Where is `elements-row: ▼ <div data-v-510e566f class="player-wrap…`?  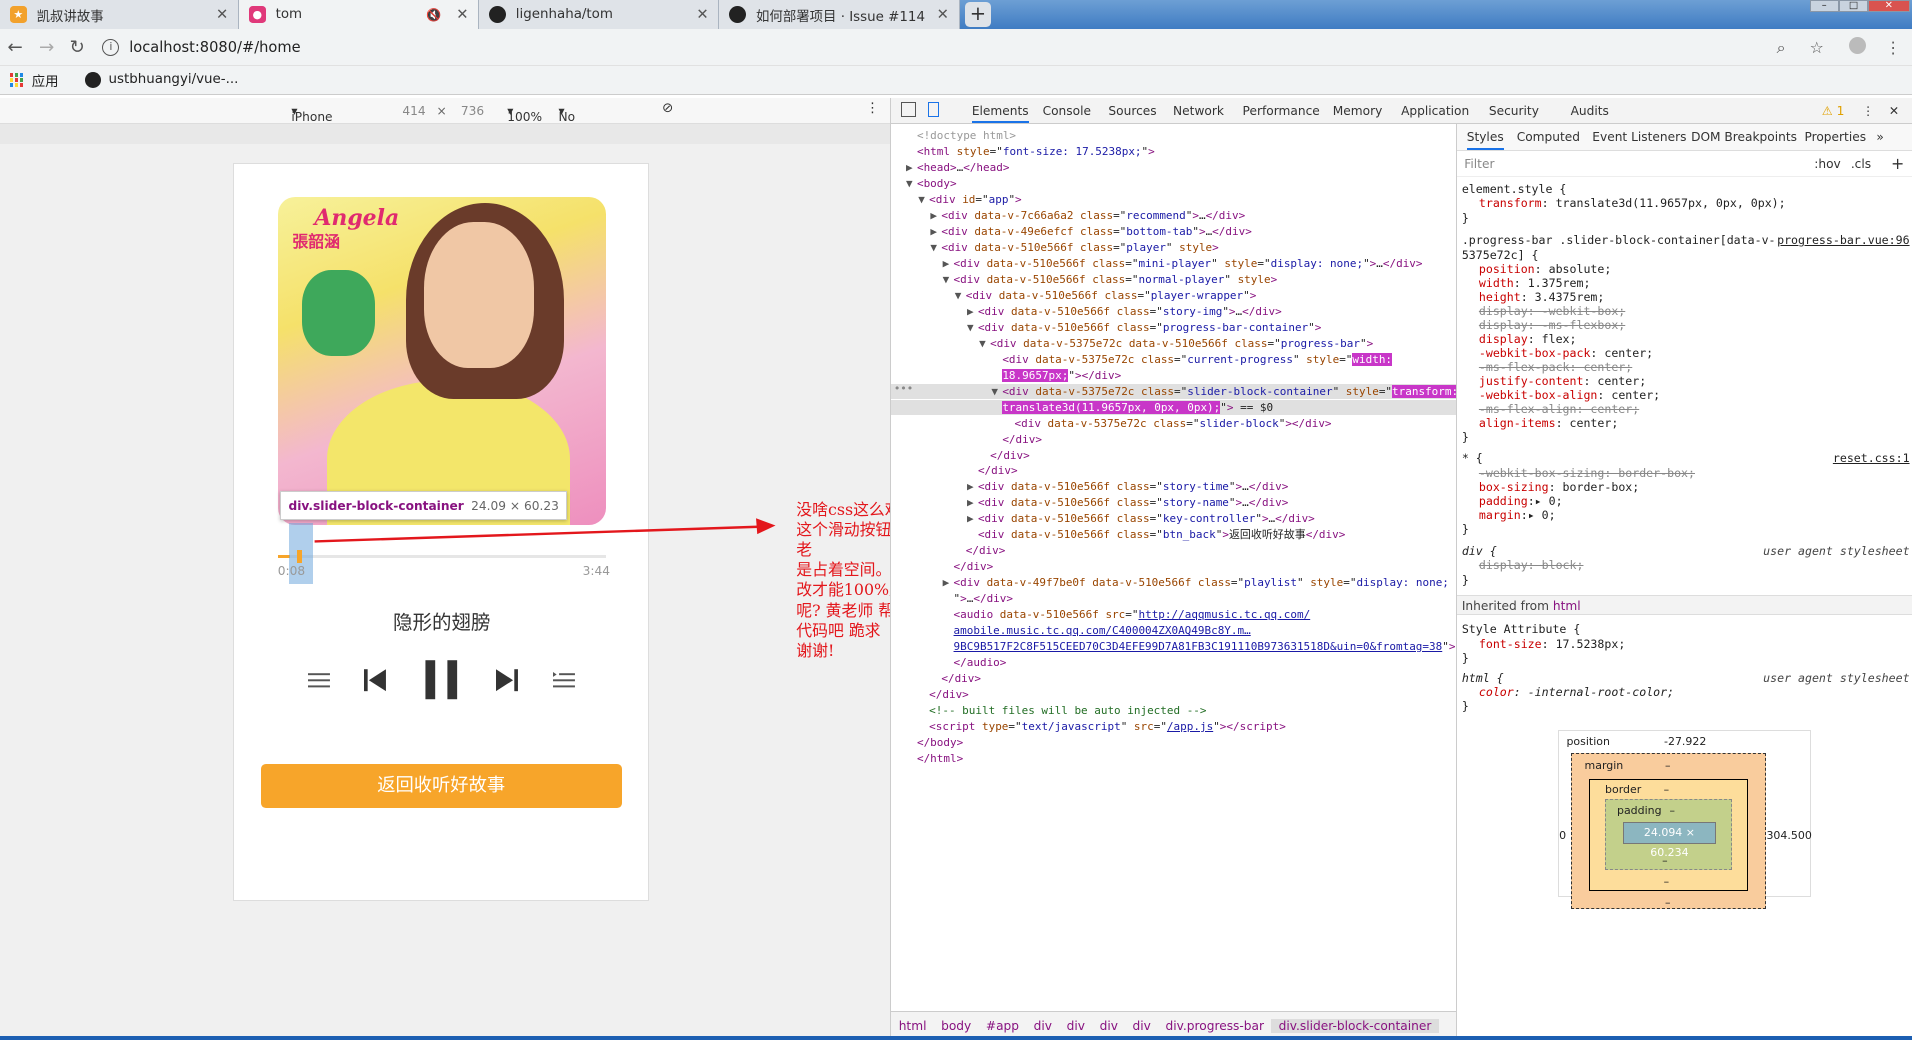 elements-row: ▼ <div data-v-510e566f class="player-wrap… is located at coordinates (1074, 296).